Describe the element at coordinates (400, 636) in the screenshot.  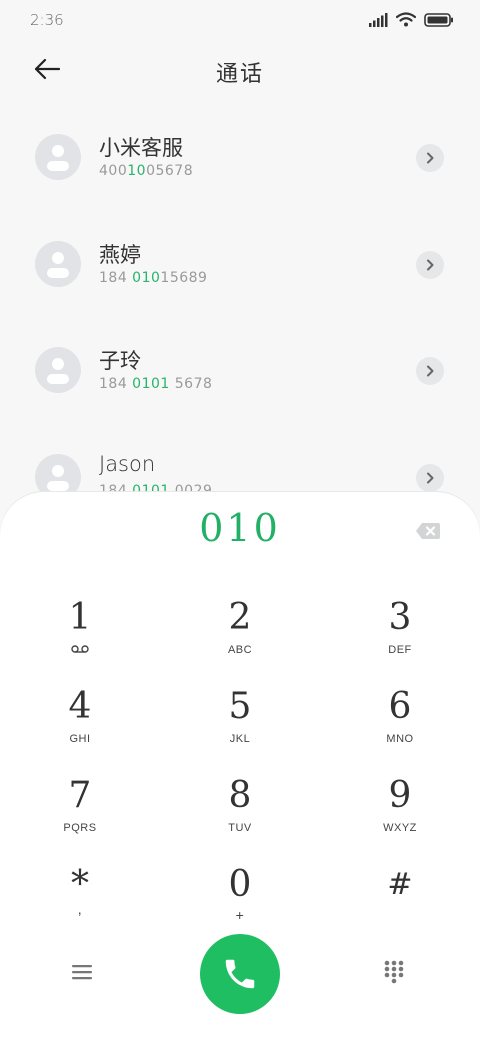
I see `key-3: 3 DEF` at that location.